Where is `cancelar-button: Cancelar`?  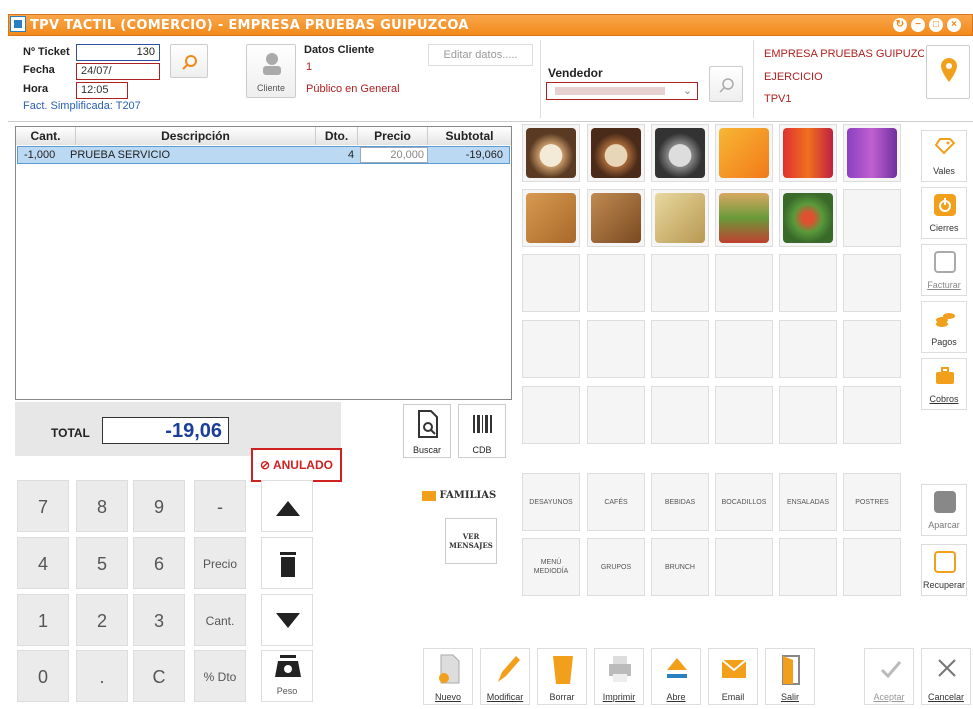 cancelar-button: Cancelar is located at coordinates (946, 676).